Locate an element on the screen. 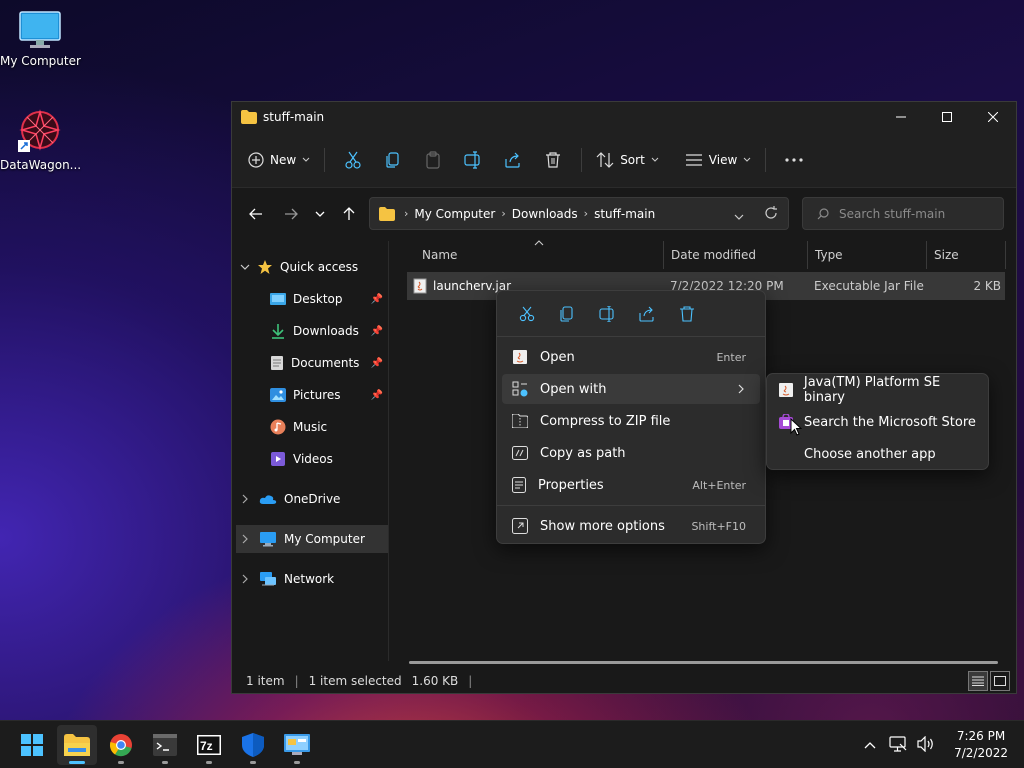  submenu-java: Java(TM) Platform SE binary is located at coordinates (878, 390).